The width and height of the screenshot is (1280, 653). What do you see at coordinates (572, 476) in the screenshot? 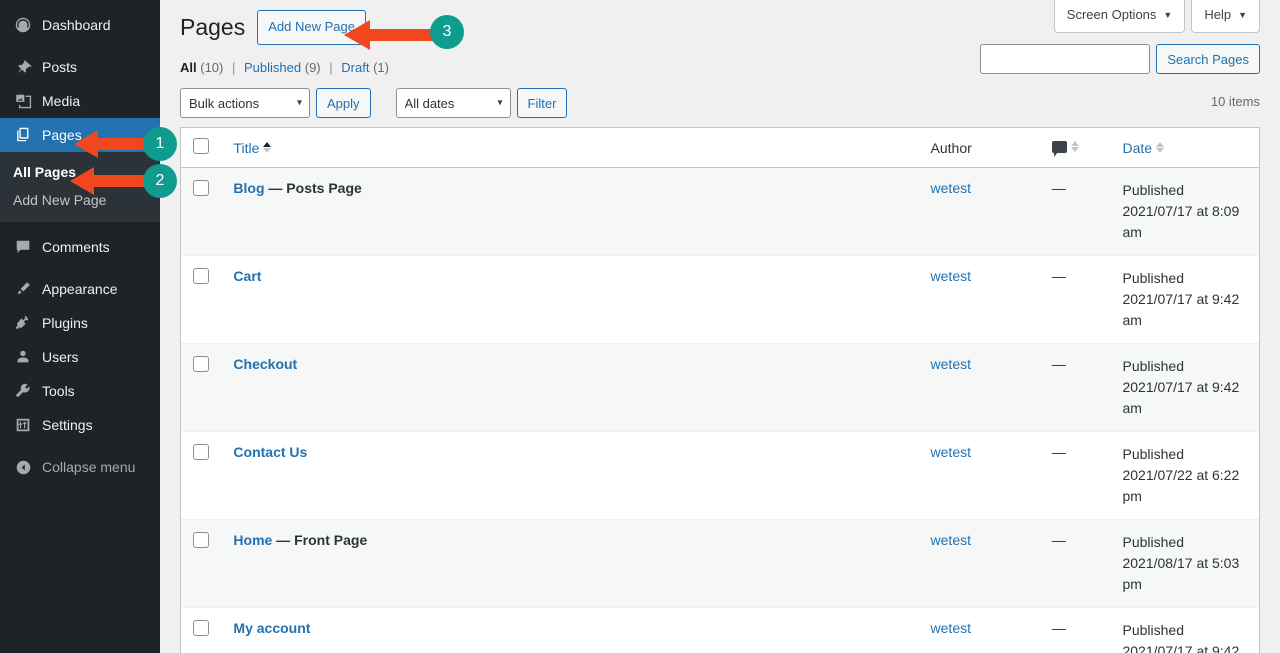
I see `row-title-cell: Contact Us` at bounding box center [572, 476].